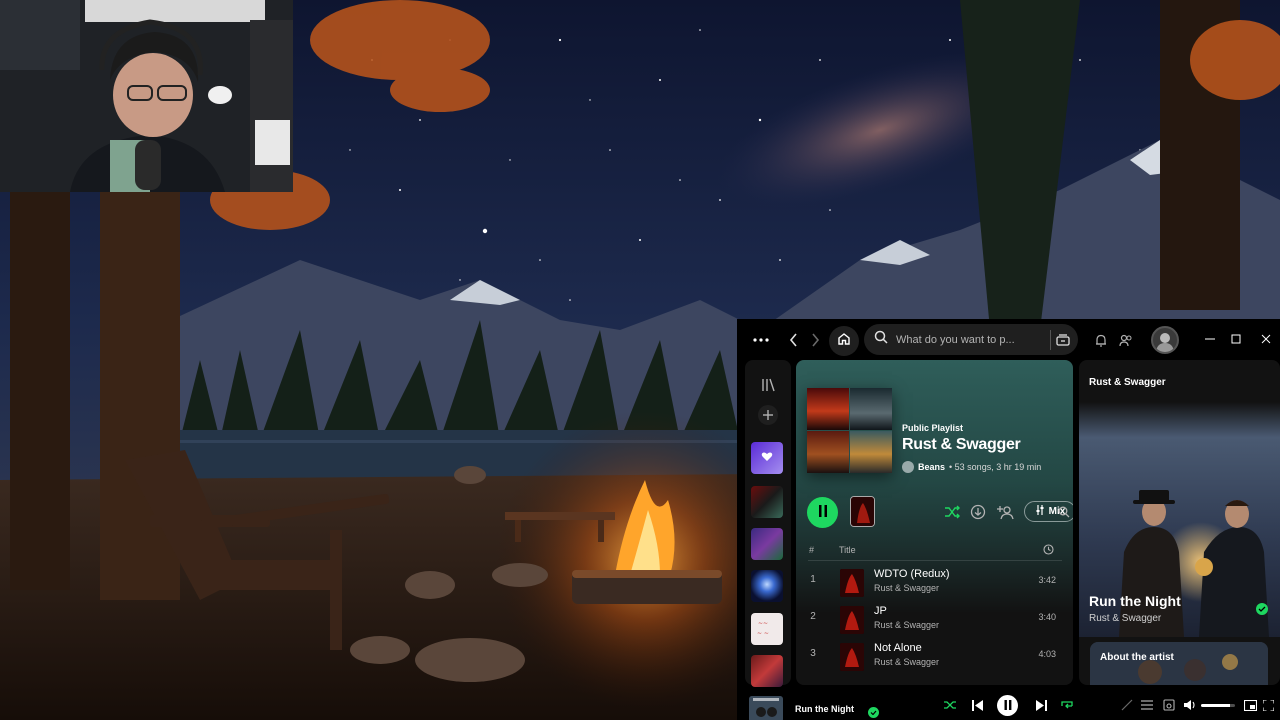  What do you see at coordinates (1126, 340) in the screenshot?
I see `friends-icon` at bounding box center [1126, 340].